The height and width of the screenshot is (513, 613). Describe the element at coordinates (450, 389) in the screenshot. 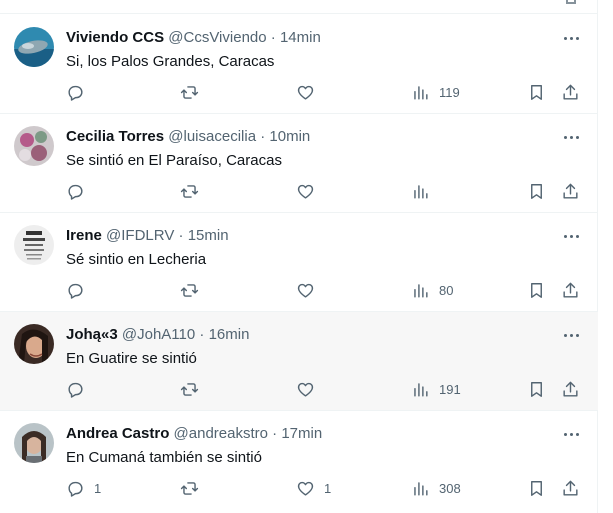

I see `views-count: 191` at that location.